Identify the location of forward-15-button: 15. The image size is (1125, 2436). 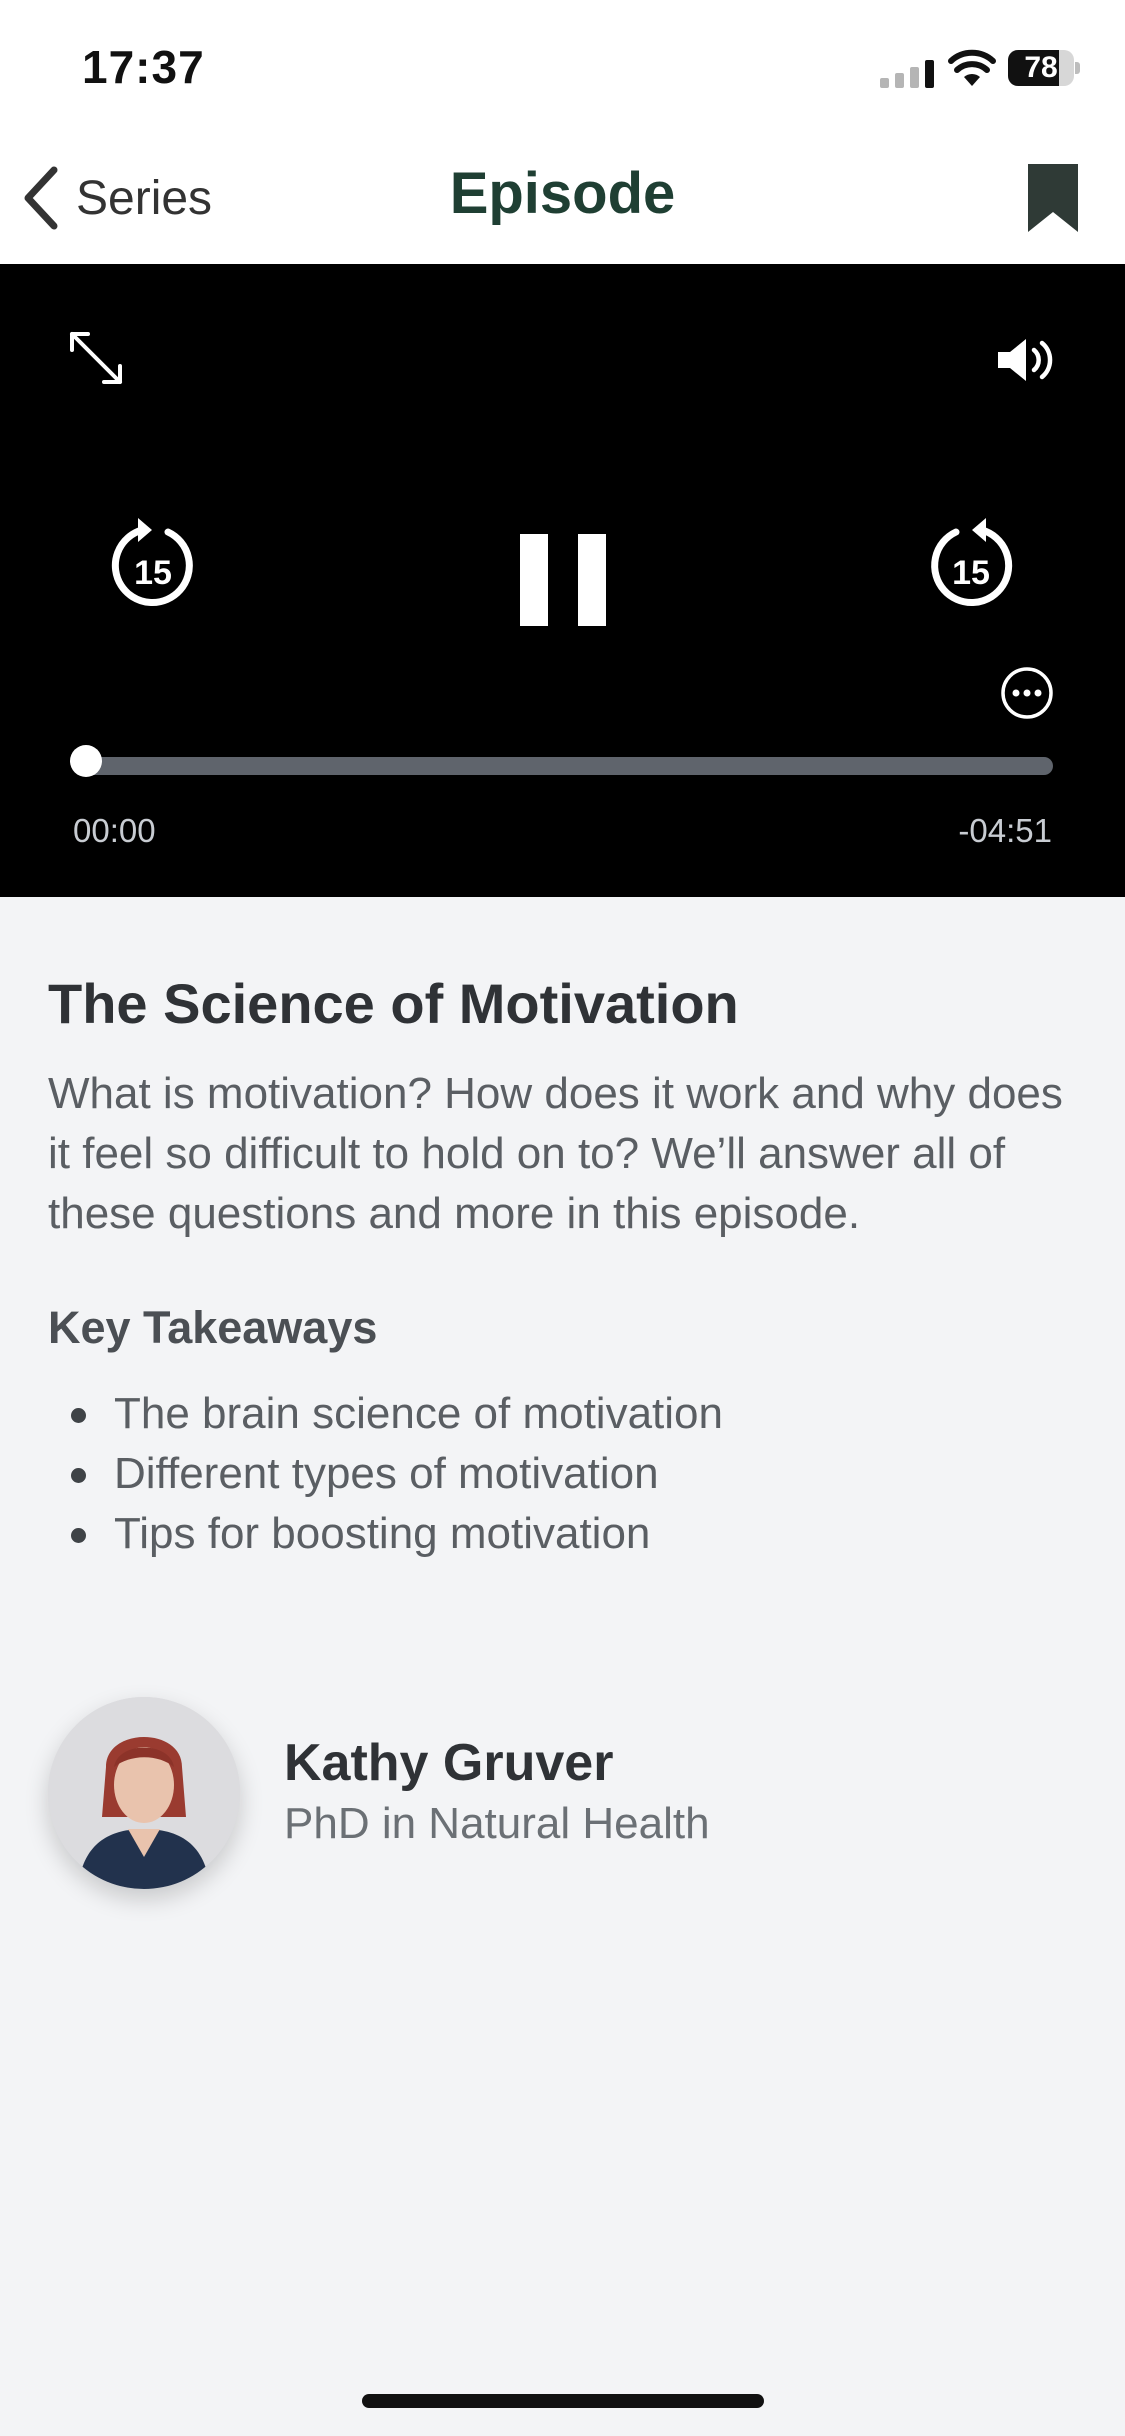
(971, 564).